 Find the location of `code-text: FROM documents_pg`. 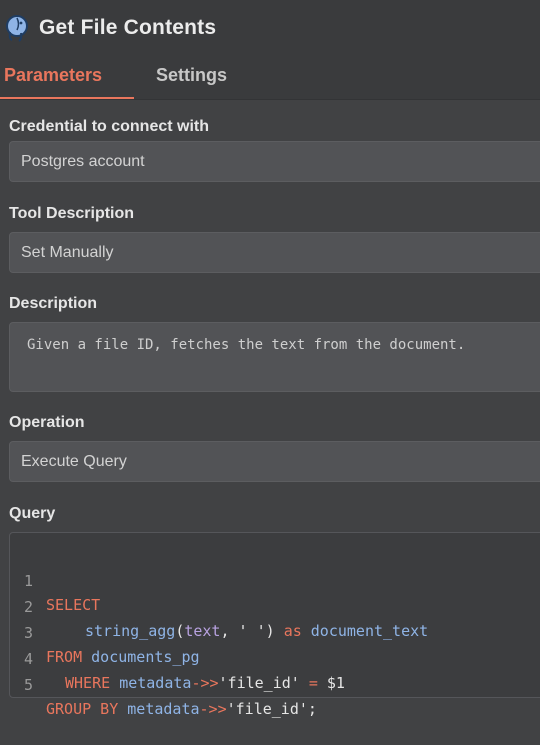

code-text: FROM documents_pg is located at coordinates (123, 657).